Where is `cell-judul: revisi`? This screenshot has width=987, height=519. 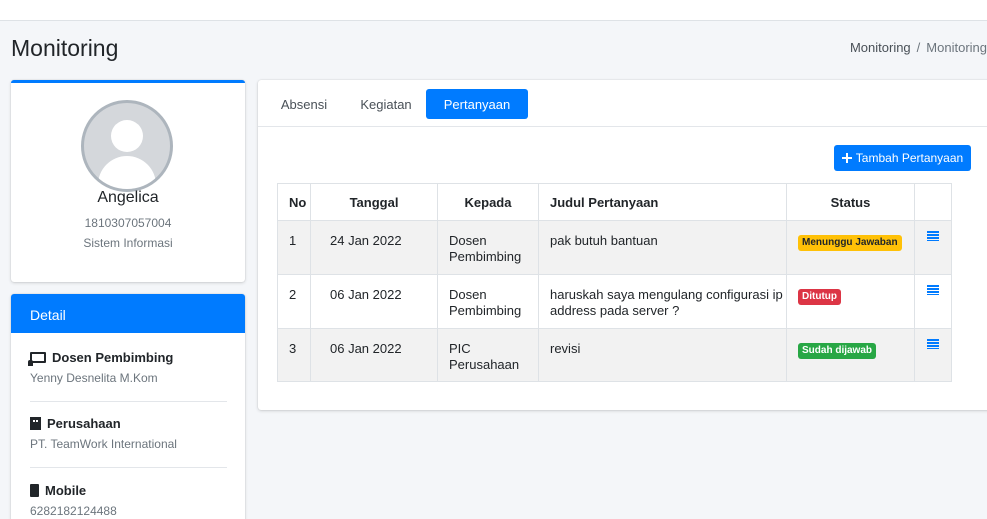
cell-judul: revisi is located at coordinates (662, 355).